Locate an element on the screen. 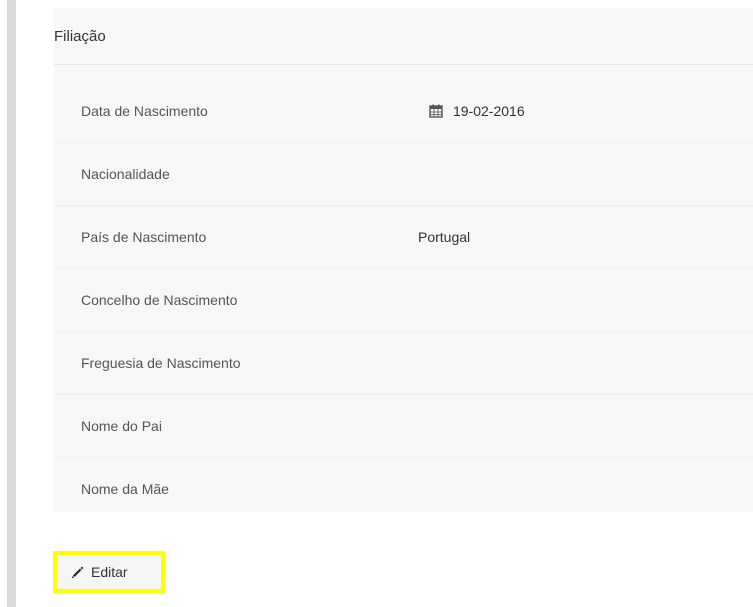  calendar-icon is located at coordinates (436, 111).